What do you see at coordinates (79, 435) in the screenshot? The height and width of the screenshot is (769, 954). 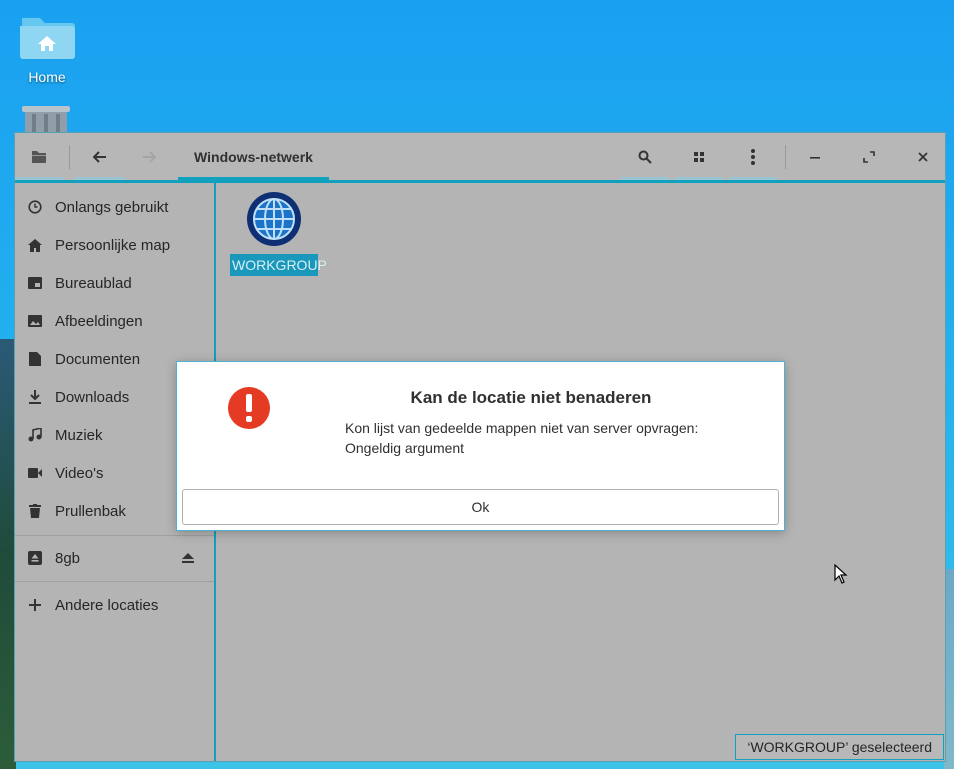 I see `sidebar-item-label: Muziek` at bounding box center [79, 435].